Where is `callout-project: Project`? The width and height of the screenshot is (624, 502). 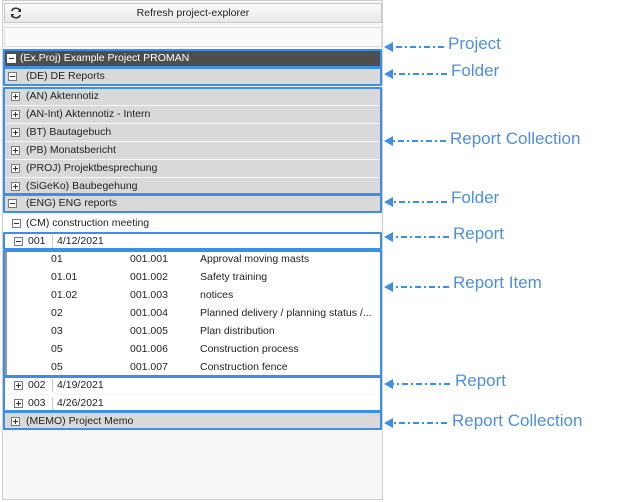
callout-project: Project is located at coordinates (474, 43).